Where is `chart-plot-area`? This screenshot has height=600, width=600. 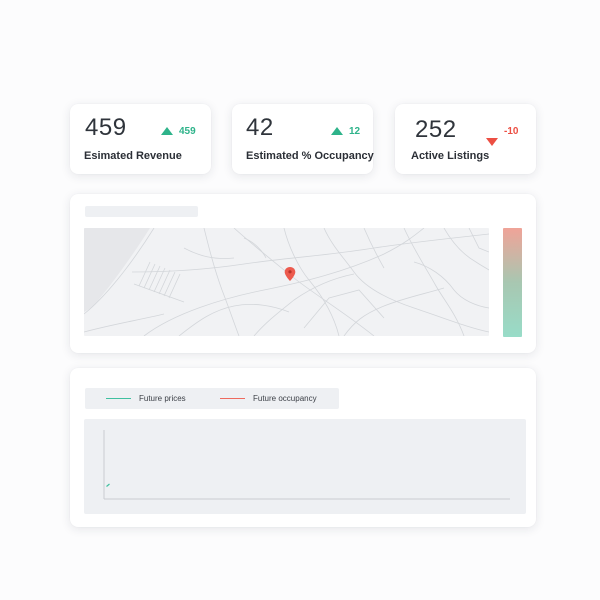 chart-plot-area is located at coordinates (305, 466).